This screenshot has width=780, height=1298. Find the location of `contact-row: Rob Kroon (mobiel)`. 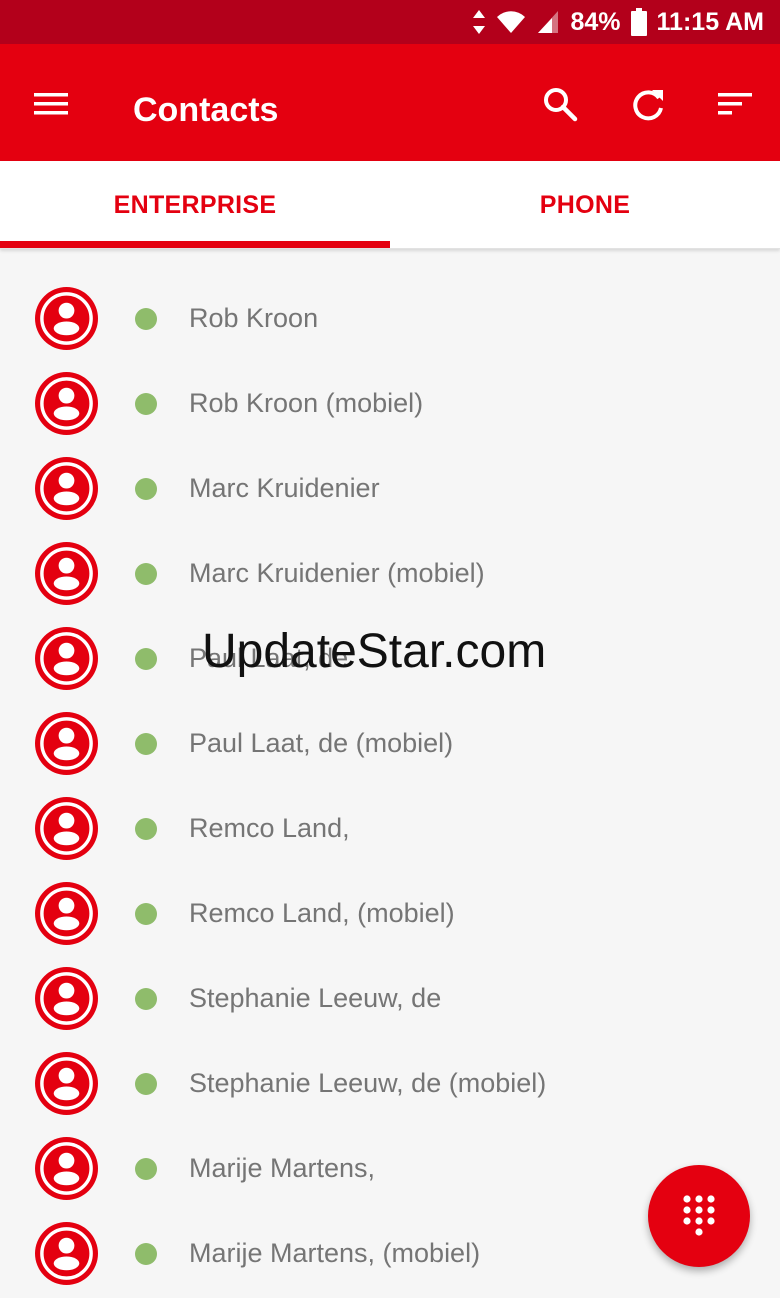

contact-row: Rob Kroon (mobiel) is located at coordinates (390, 403).